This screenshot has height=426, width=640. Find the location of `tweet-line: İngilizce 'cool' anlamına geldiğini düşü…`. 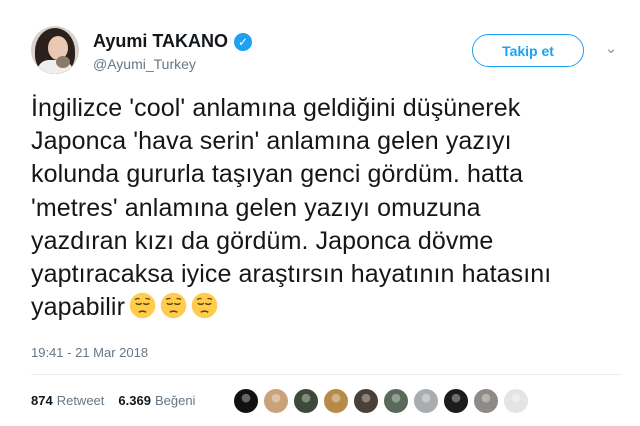

tweet-line: İngilizce 'cool' anlamına geldiğini düşü… is located at coordinates (276, 108).